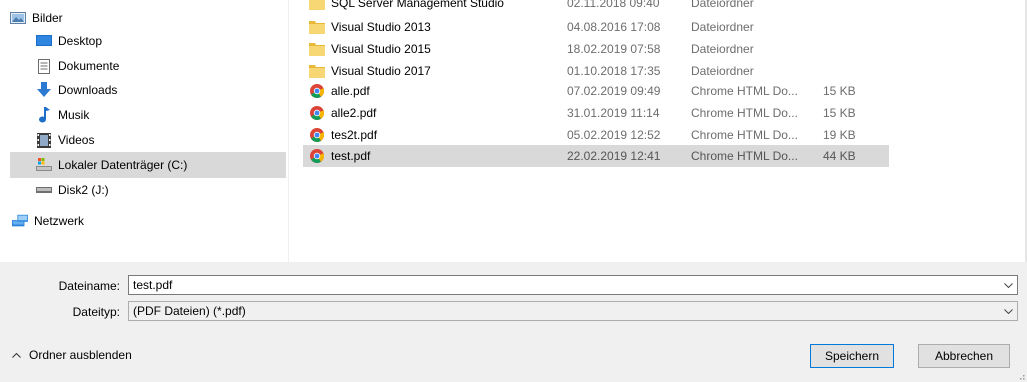 This screenshot has width=1027, height=382. I want to click on nav-item-dokumente: Dokumente, so click(145, 66).